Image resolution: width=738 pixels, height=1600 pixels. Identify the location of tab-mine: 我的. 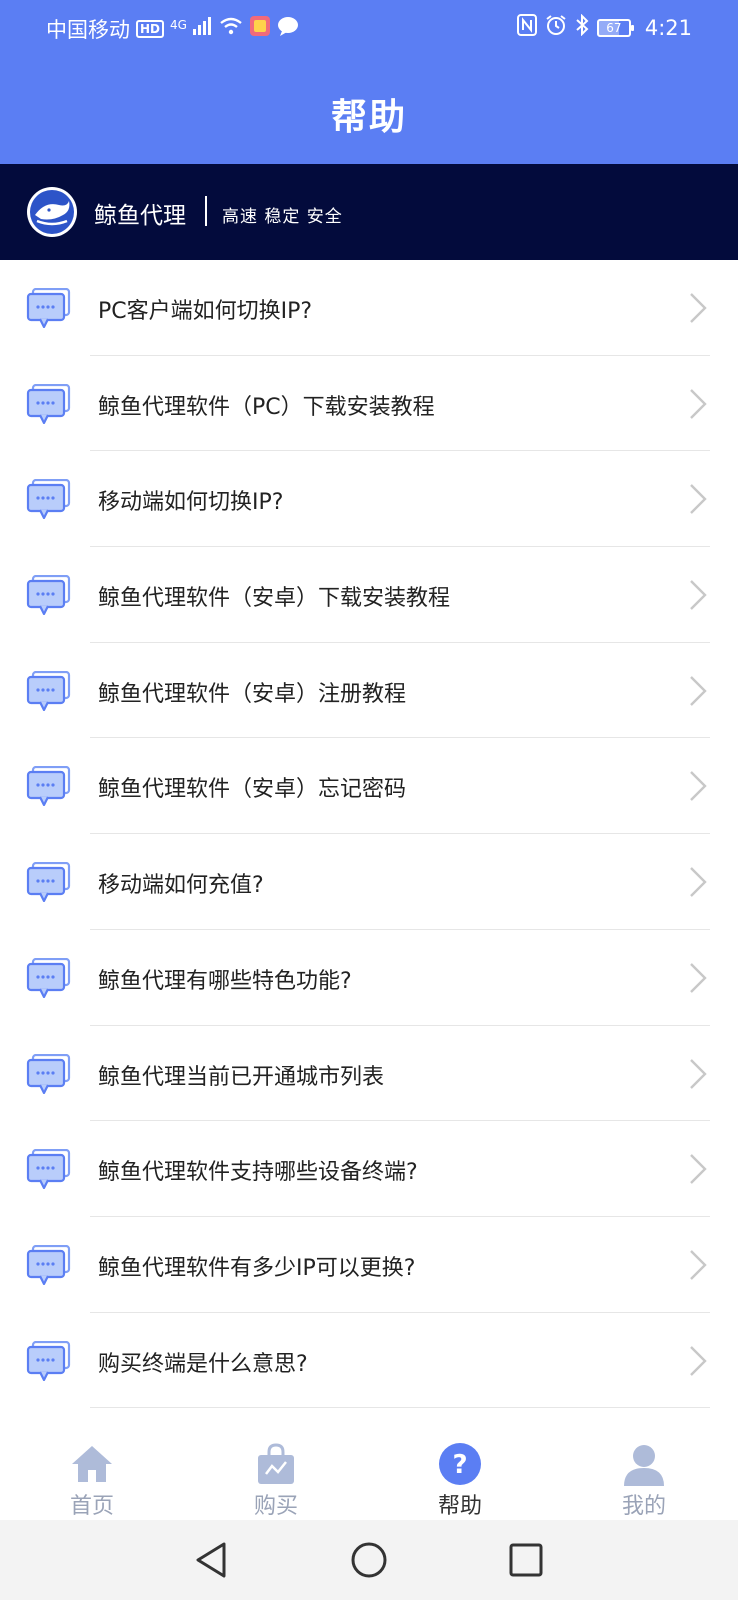
(644, 1476).